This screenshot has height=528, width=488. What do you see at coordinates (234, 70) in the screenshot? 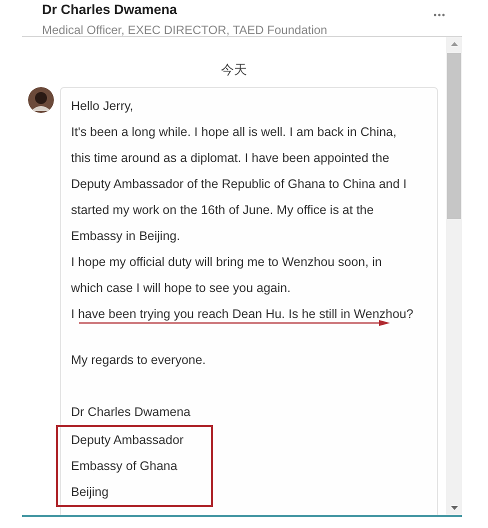
I see `day-label: 今天` at bounding box center [234, 70].